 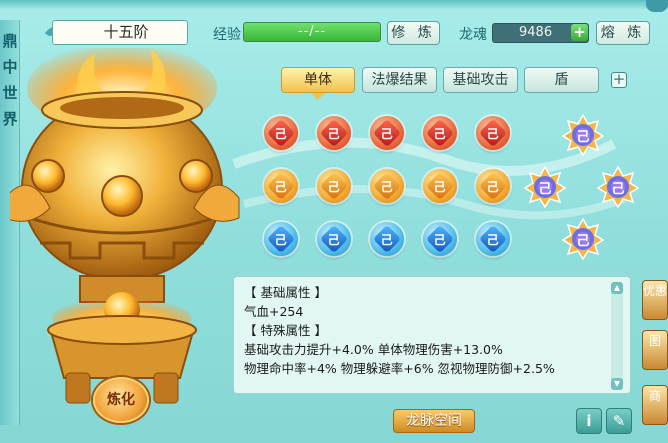 I want to click on cultivate-button: 修 炼, so click(x=413, y=33).